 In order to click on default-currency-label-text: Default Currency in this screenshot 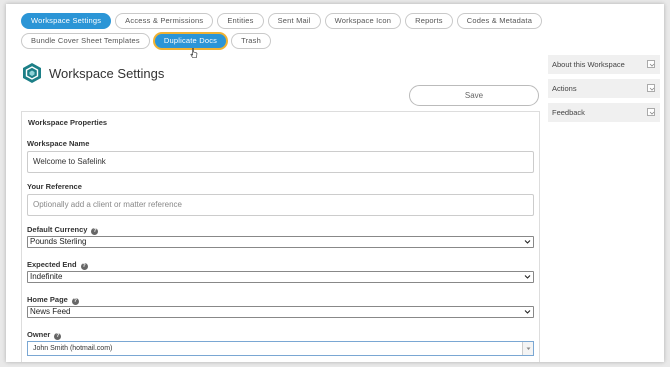, I will do `click(57, 229)`.